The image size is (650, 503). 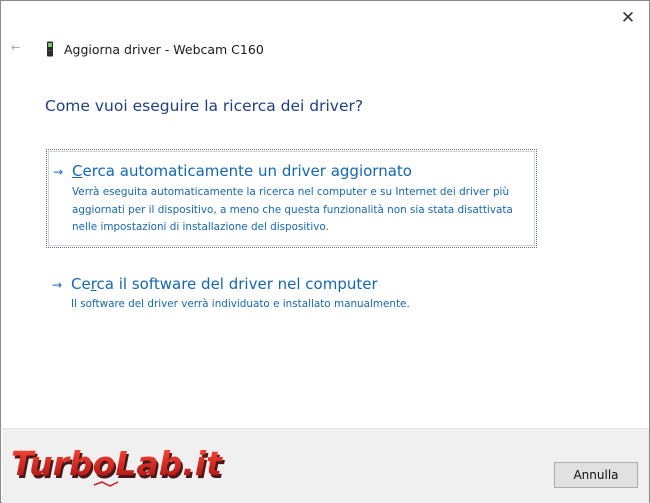 What do you see at coordinates (50, 49) in the screenshot?
I see `webcam-device-icon` at bounding box center [50, 49].